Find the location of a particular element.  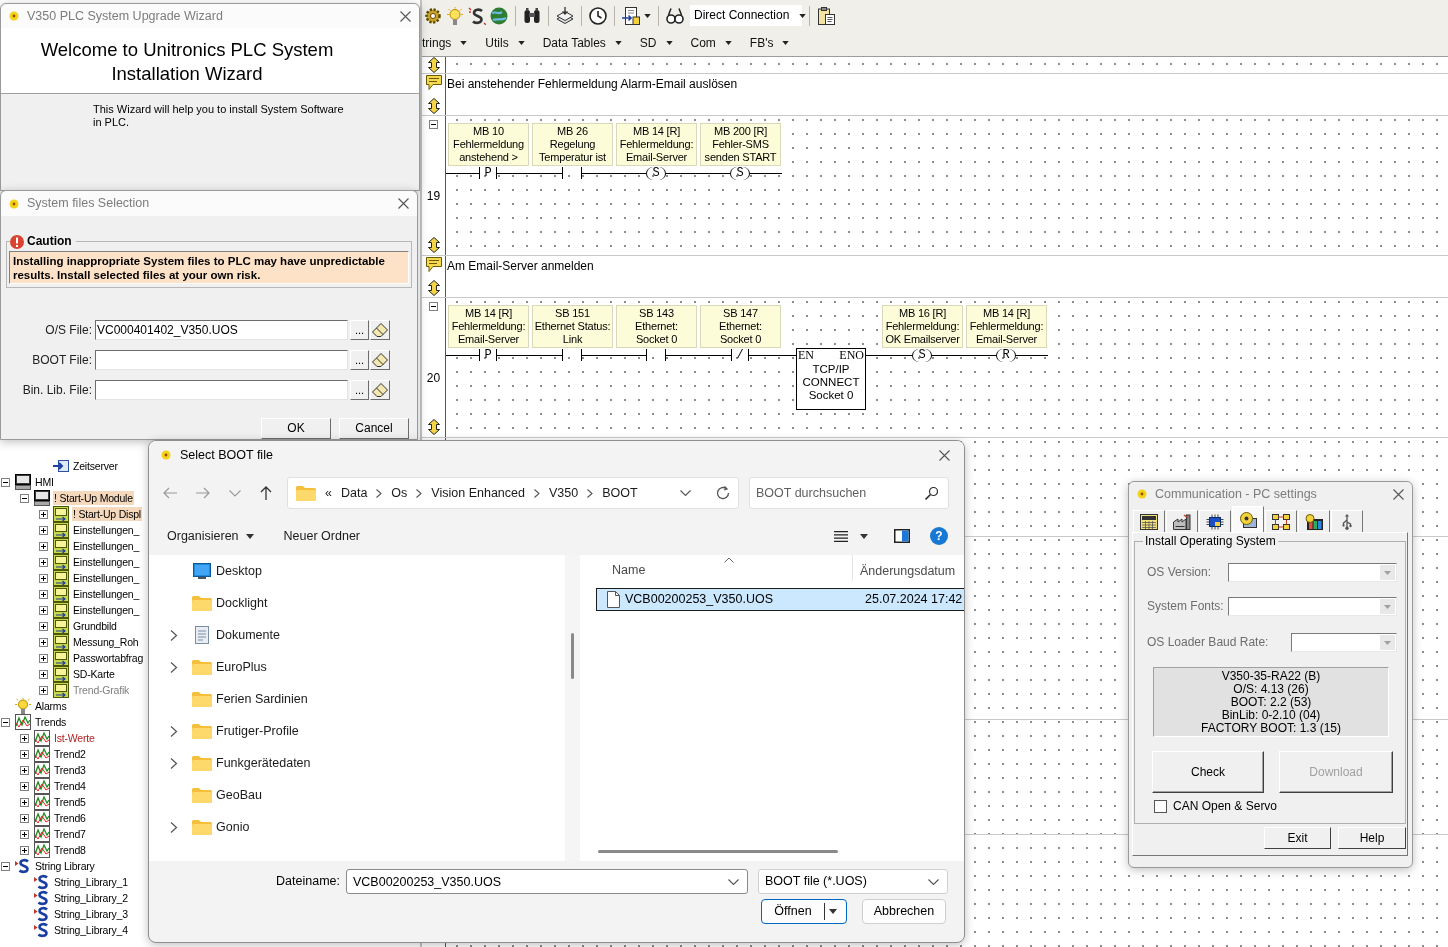

gear-icon is located at coordinates (433, 15).